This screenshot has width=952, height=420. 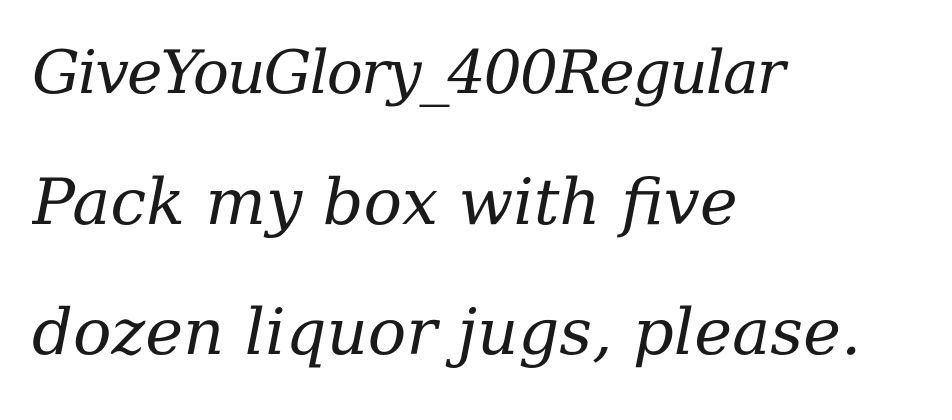 What do you see at coordinates (408, 73) in the screenshot?
I see `font-name-heading: GiveYouGlory_400Regular` at bounding box center [408, 73].